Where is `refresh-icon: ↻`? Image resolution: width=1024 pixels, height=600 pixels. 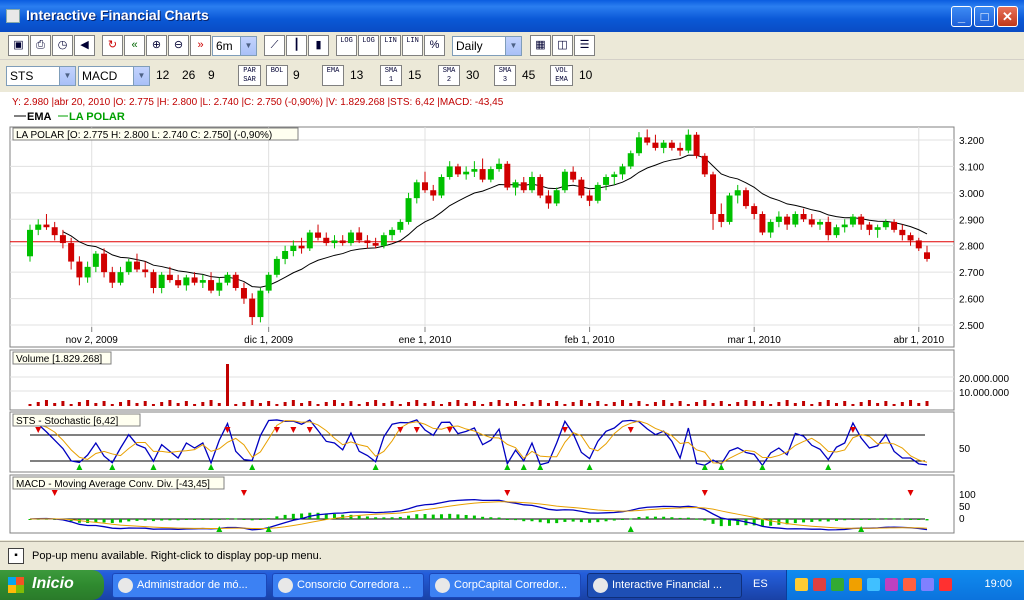 refresh-icon: ↻ is located at coordinates (112, 45).